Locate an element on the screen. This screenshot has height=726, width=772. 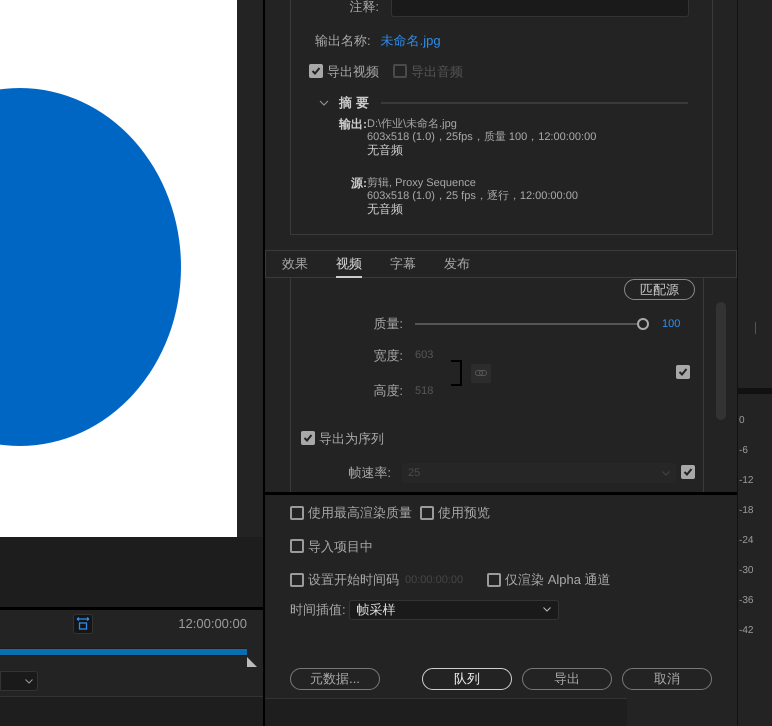
field-label: 质量: is located at coordinates (387, 324).